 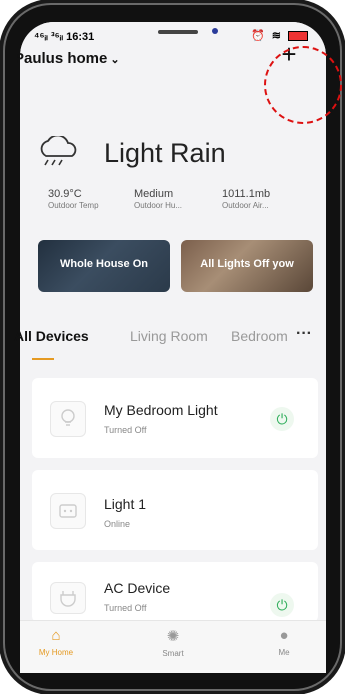 What do you see at coordinates (173, 653) in the screenshot?
I see `tab-label: Smart` at bounding box center [173, 653].